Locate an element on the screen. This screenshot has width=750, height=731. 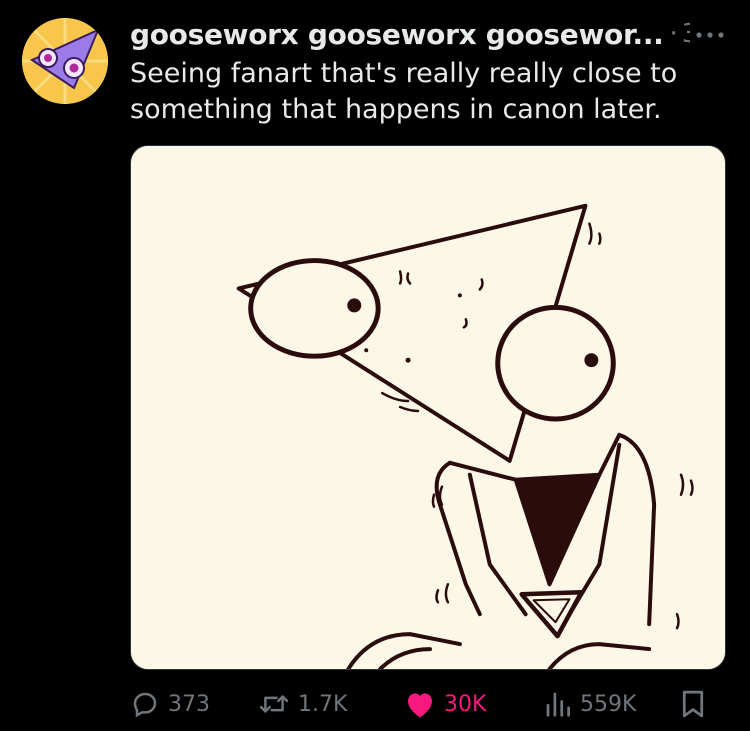
repost-button: 1.7K is located at coordinates (302, 704).